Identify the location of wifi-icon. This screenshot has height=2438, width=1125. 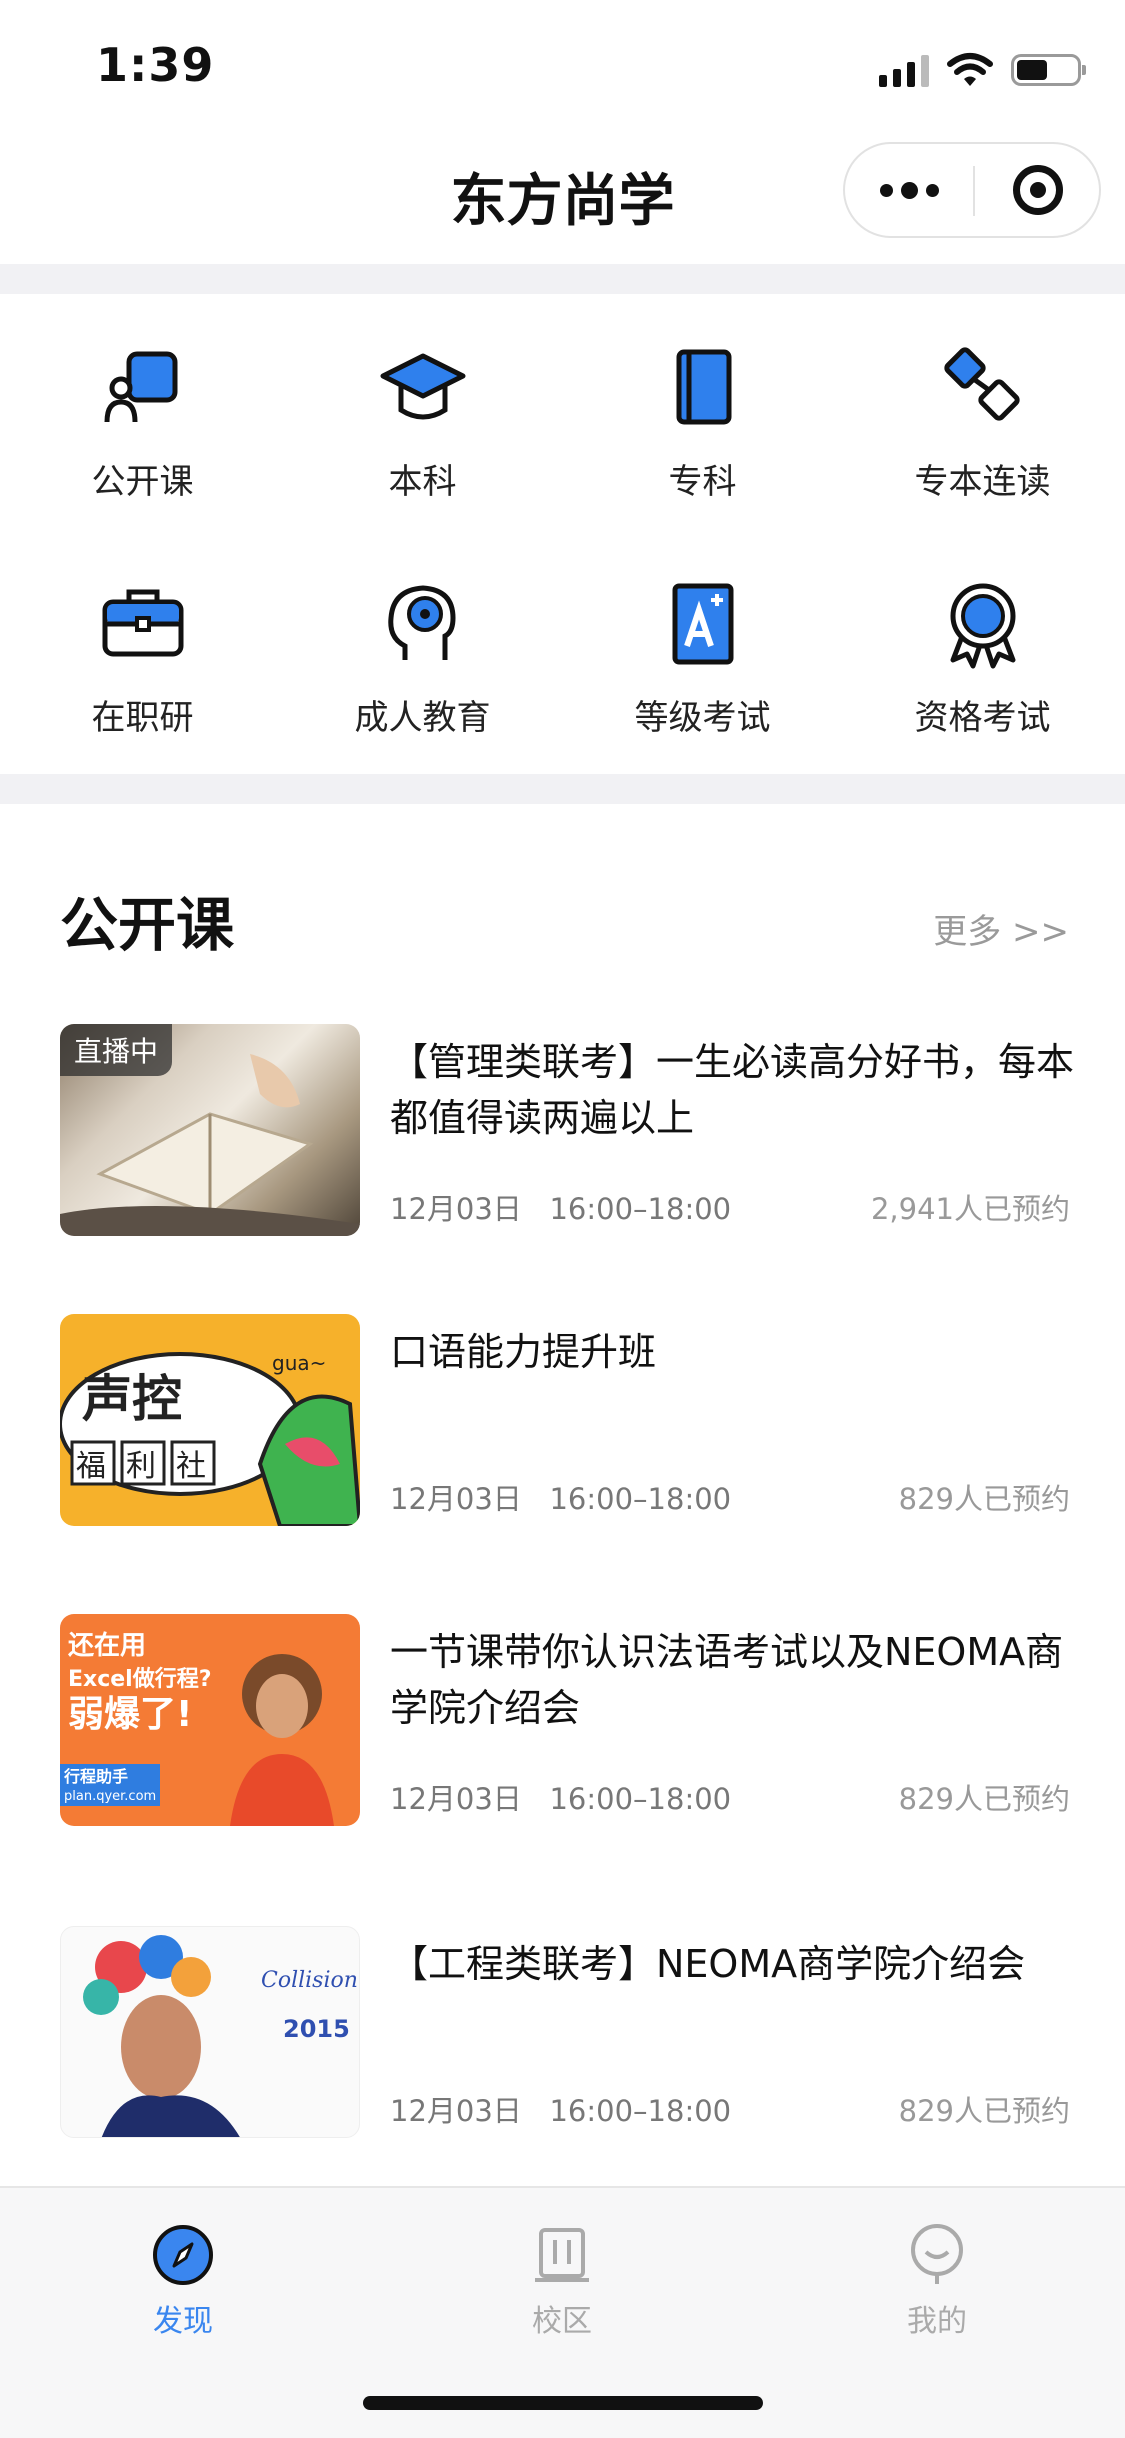
(970, 69).